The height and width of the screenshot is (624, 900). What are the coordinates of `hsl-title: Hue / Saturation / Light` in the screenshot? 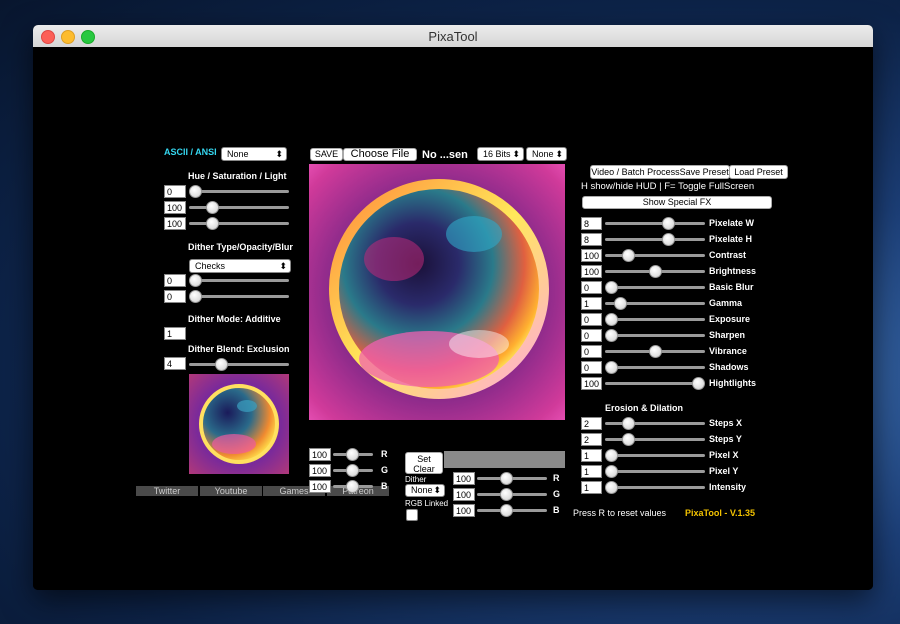 It's located at (237, 176).